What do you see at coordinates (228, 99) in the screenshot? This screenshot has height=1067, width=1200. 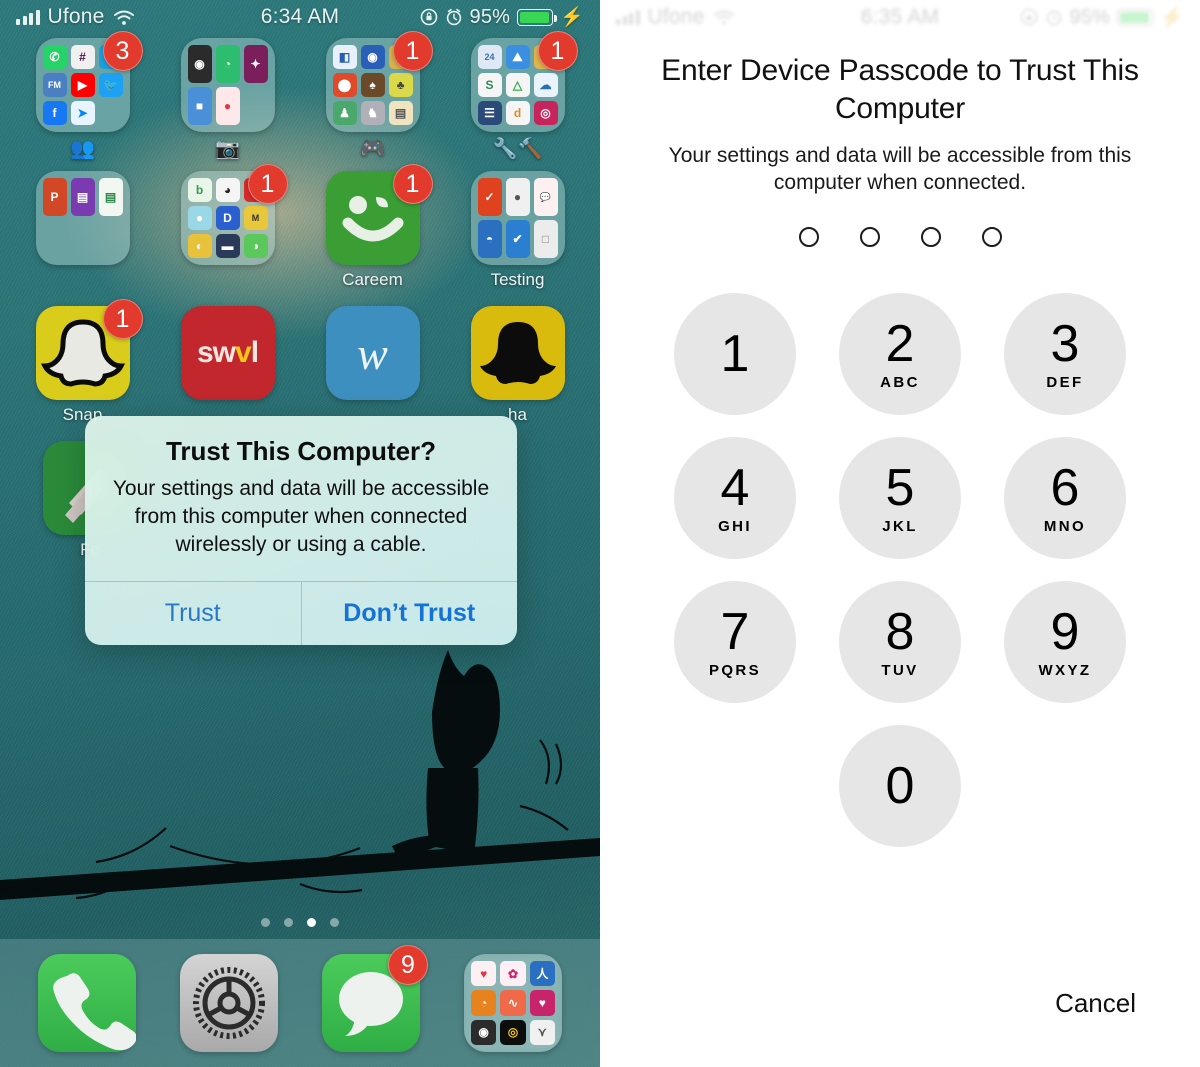 I see `media-folder: ◉ ◔ ✦ ■ ● 📷` at bounding box center [228, 99].